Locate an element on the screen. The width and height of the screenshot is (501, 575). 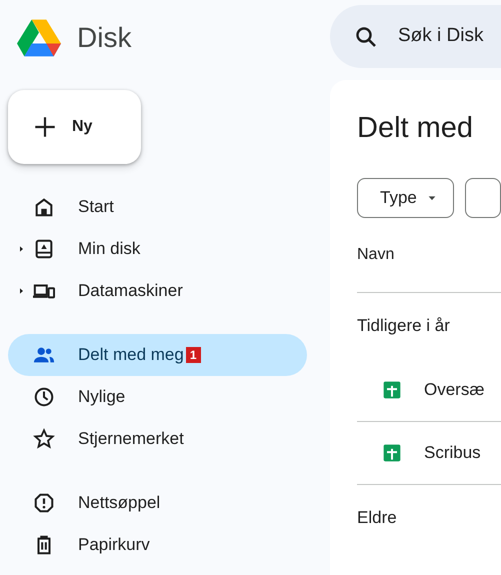
section-heading: Tidligere i år is located at coordinates (403, 326).